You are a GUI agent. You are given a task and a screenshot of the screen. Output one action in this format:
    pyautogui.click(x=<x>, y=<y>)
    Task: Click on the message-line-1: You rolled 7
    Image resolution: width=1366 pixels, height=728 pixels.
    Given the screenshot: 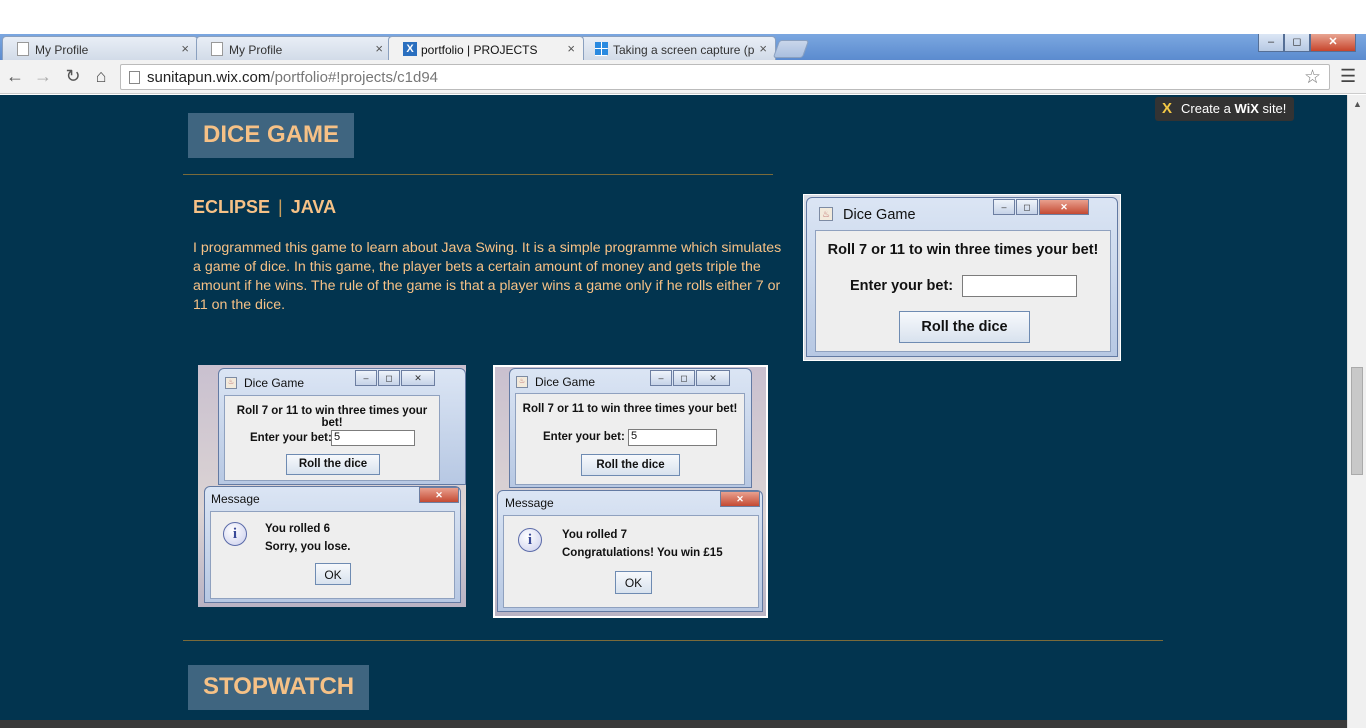 What is the action you would take?
    pyautogui.click(x=594, y=535)
    